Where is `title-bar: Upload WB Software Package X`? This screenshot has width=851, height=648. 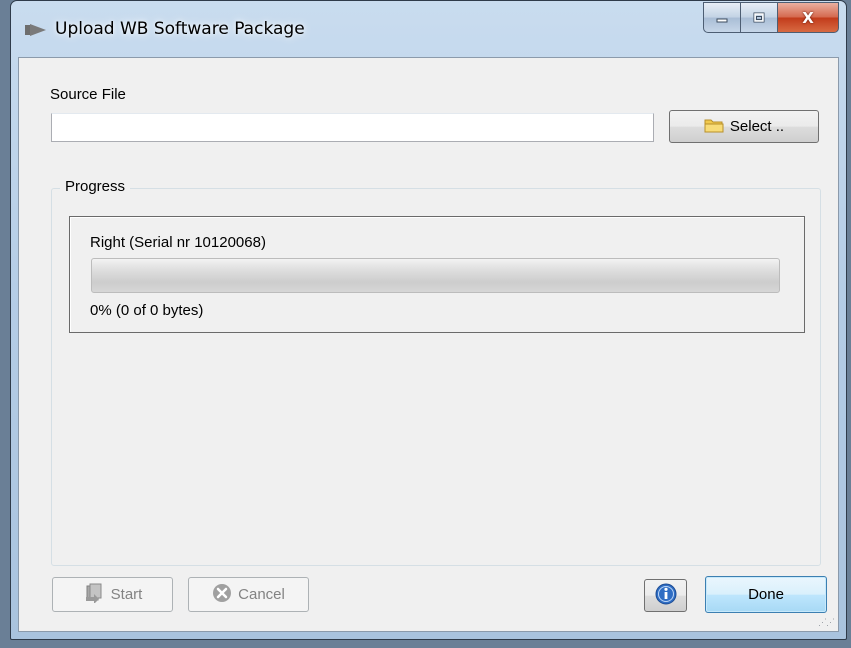
title-bar: Upload WB Software Package X is located at coordinates (428, 29).